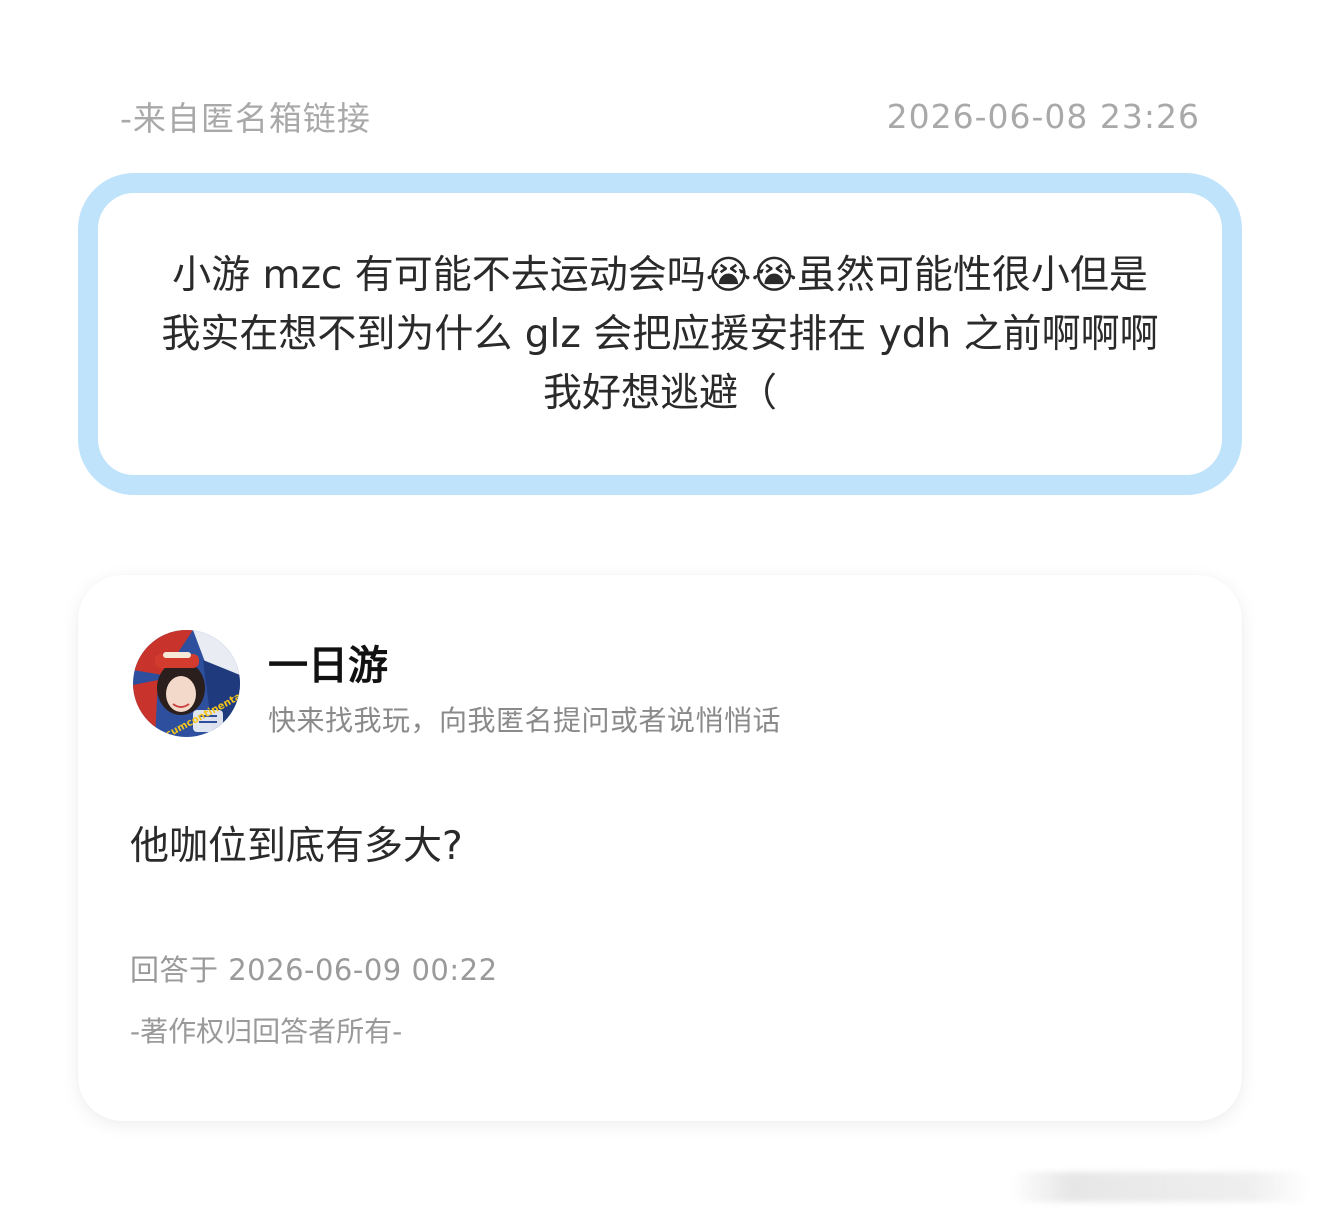 The height and width of the screenshot is (1212, 1320). I want to click on author-name: 一日游, so click(328, 662).